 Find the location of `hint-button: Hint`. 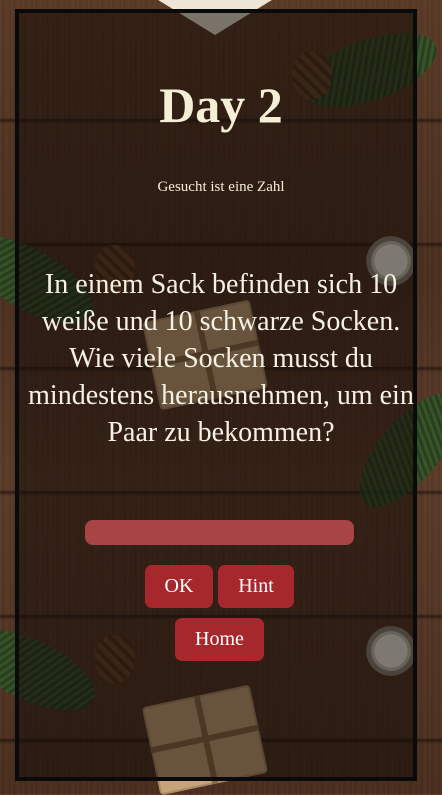

hint-button: Hint is located at coordinates (256, 586).